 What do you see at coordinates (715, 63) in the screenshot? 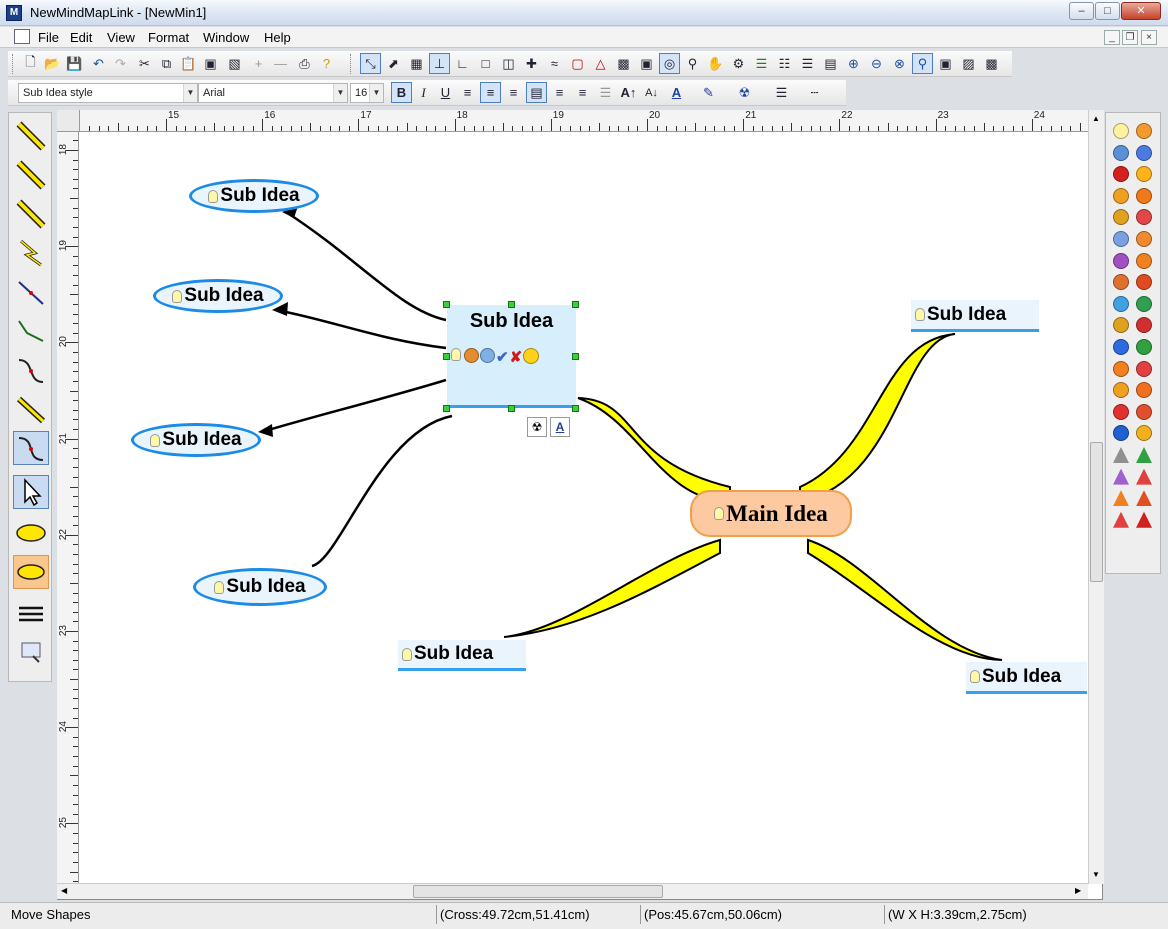
I see `pan-hand-icon: ✋` at bounding box center [715, 63].